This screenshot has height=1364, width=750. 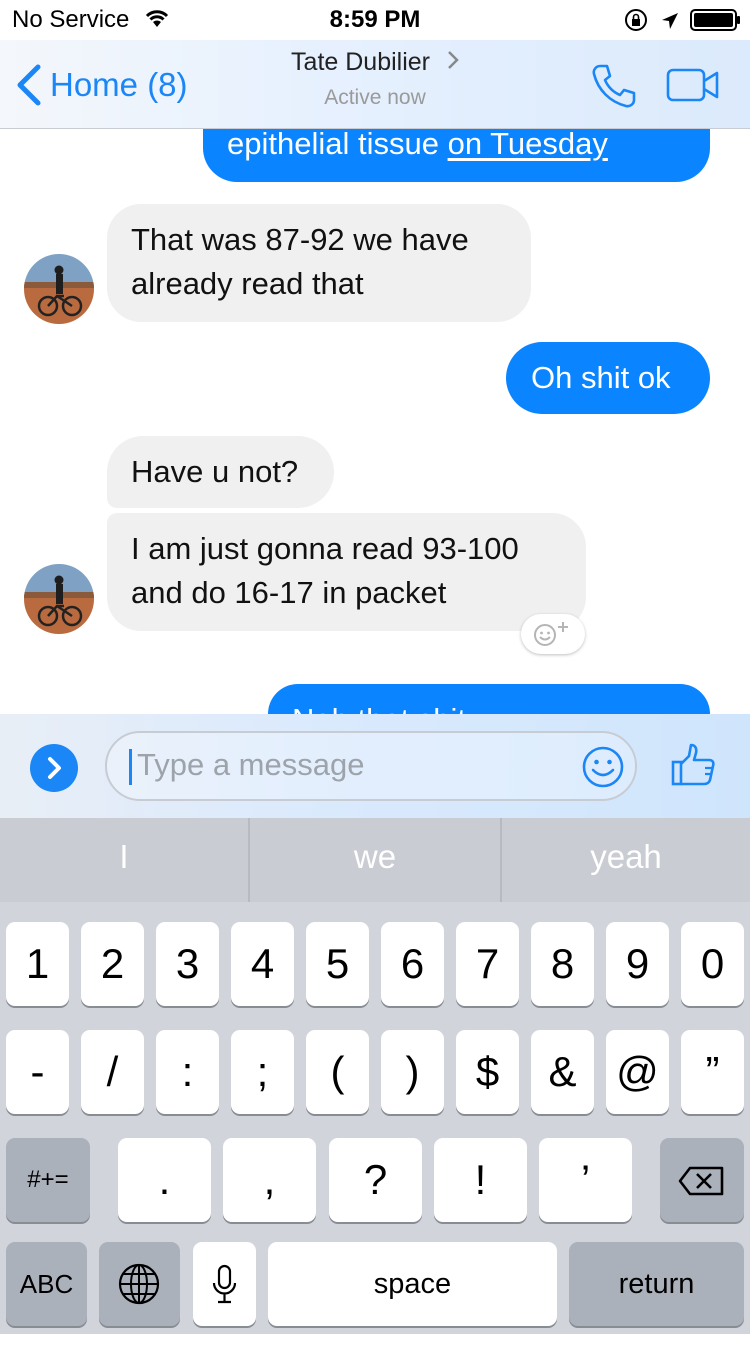 I want to click on incoming-message: That was 87-92 we have already read that, so click(x=319, y=263).